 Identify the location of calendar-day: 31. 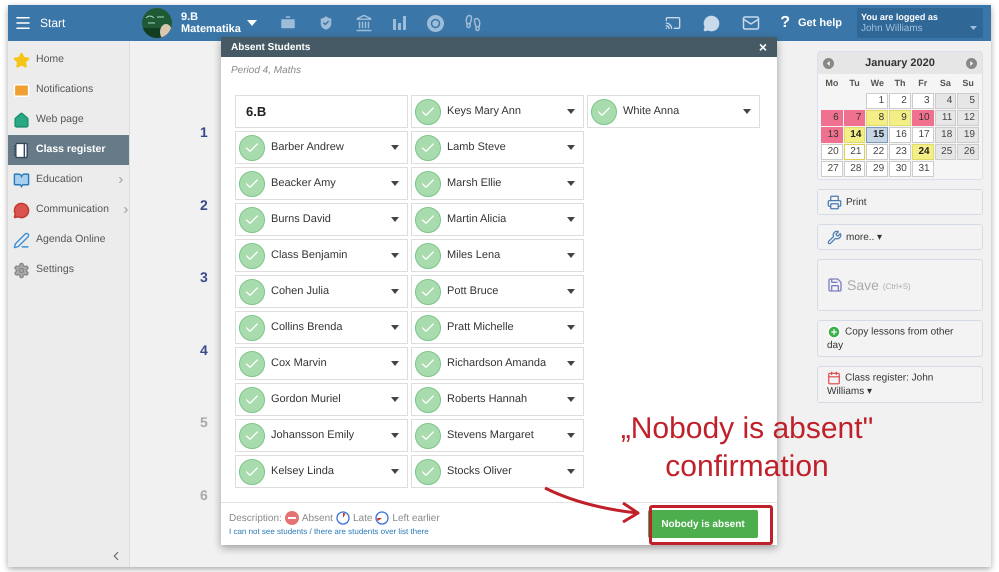
(923, 169).